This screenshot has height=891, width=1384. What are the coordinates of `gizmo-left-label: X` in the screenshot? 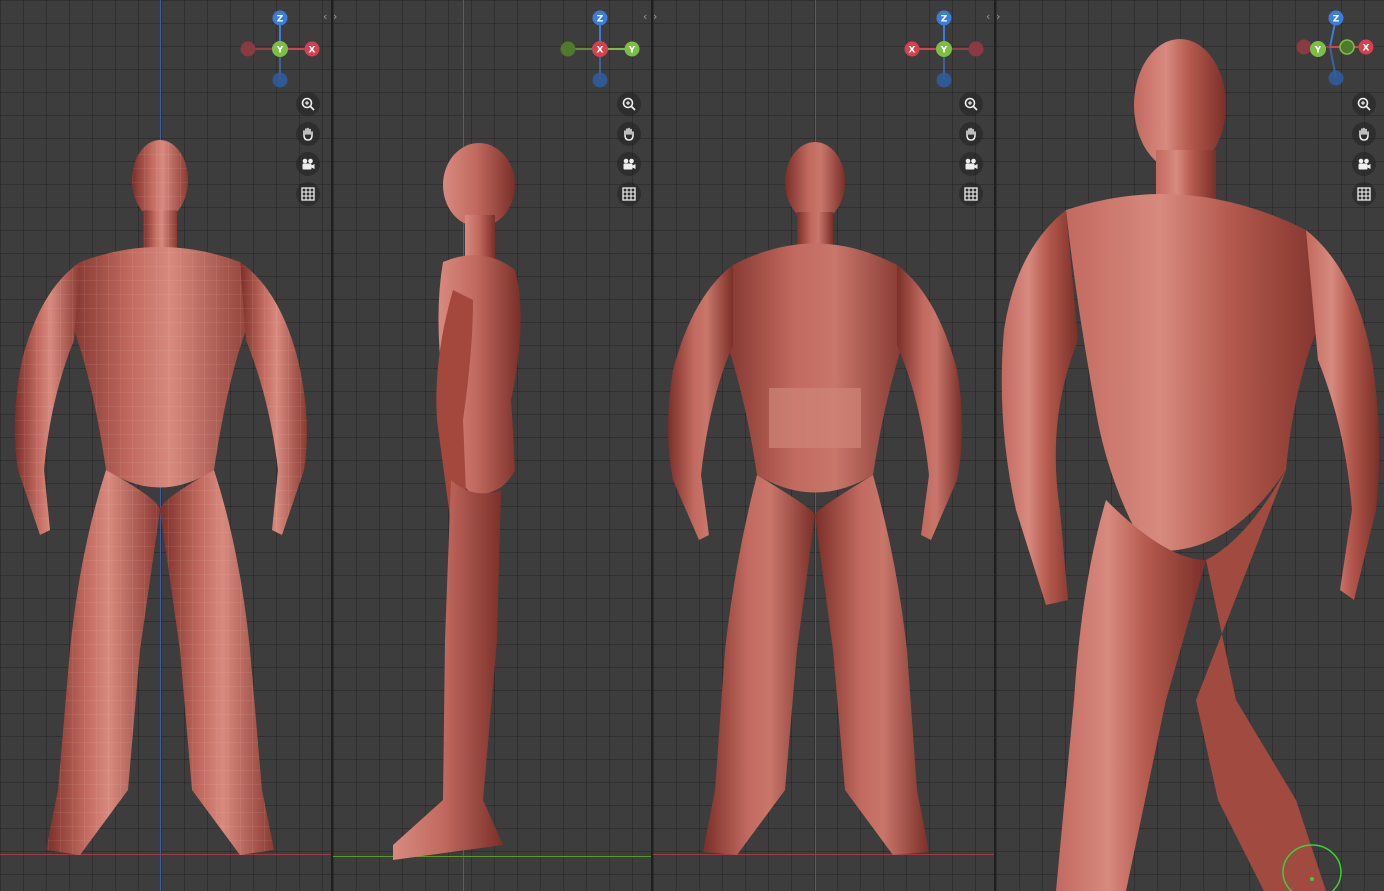 It's located at (912, 51).